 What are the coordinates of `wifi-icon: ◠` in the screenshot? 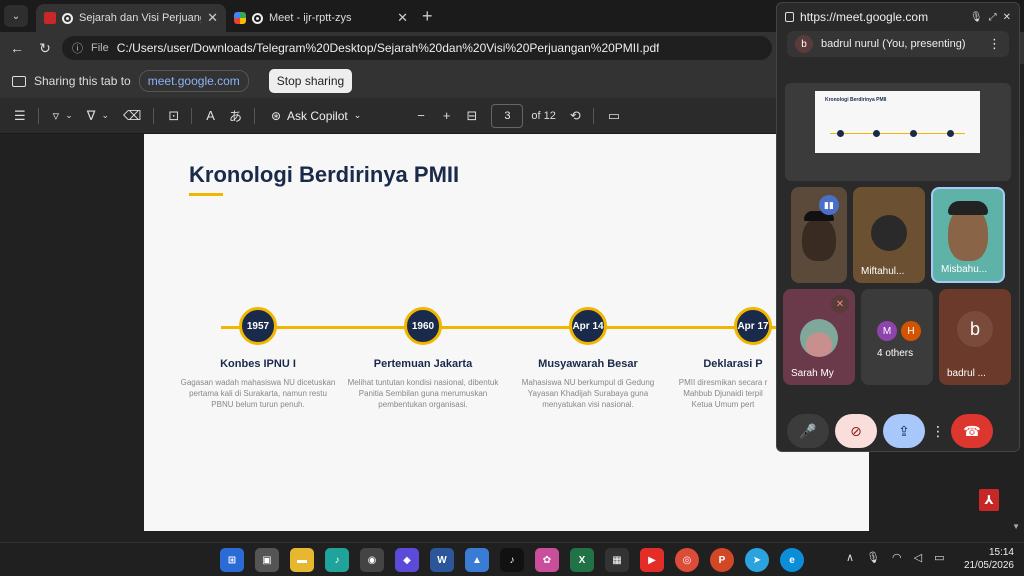 It's located at (897, 557).